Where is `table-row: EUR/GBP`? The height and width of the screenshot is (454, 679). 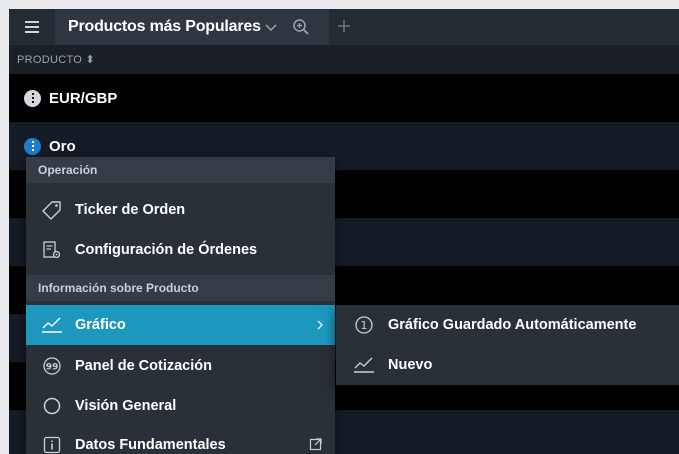
table-row: EUR/GBP is located at coordinates (344, 98).